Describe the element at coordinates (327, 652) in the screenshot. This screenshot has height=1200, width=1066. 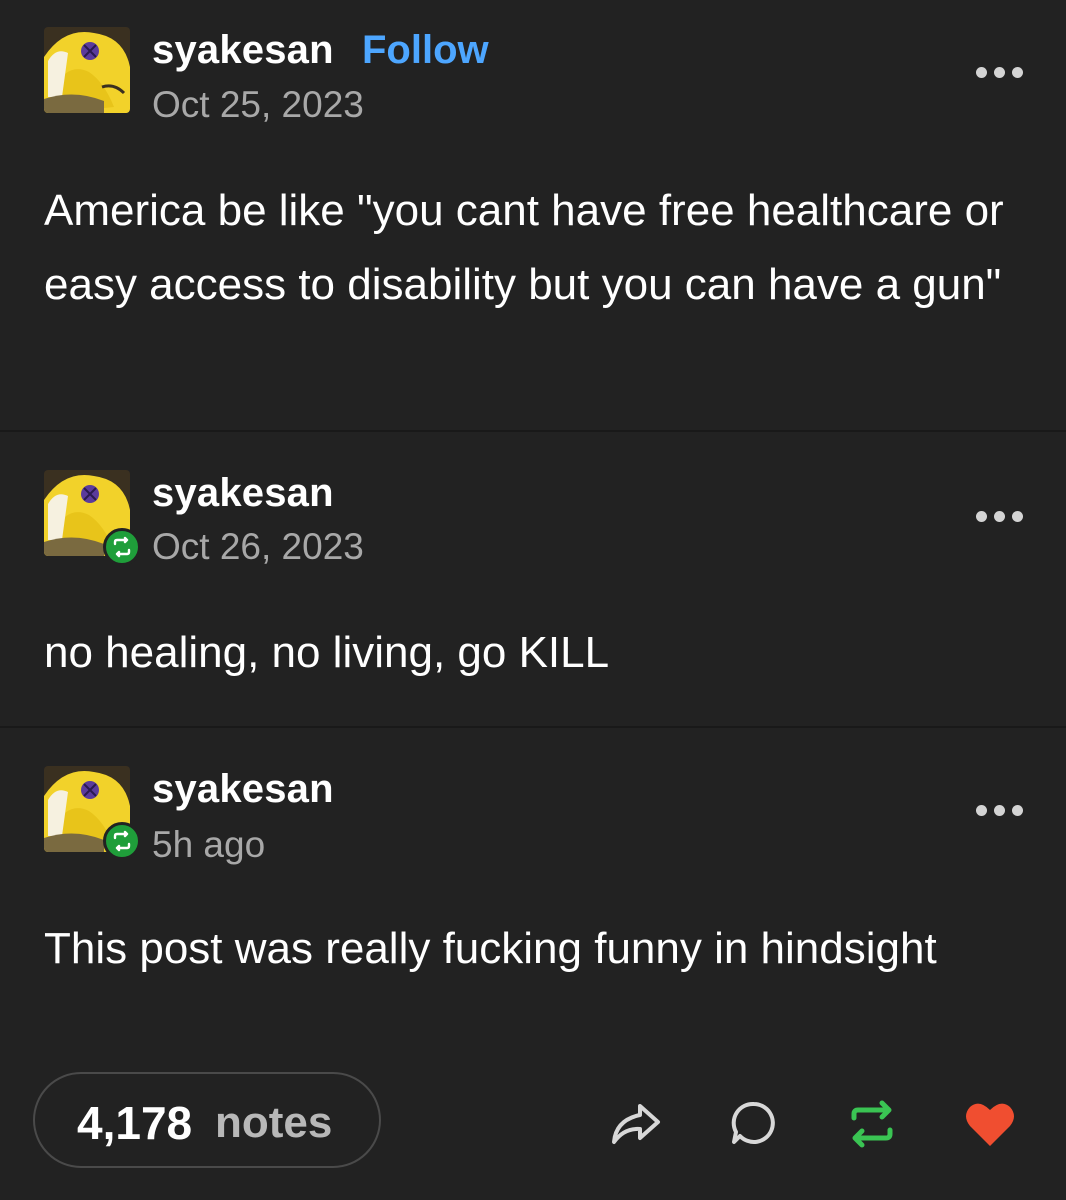
I see `post-body: no healing, no living, go KILL` at that location.